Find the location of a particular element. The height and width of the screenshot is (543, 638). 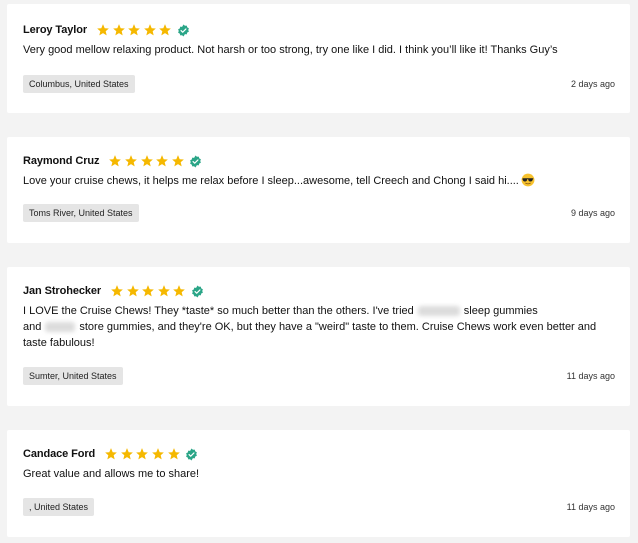

reviewer-name: Leroy Taylor is located at coordinates (55, 30).